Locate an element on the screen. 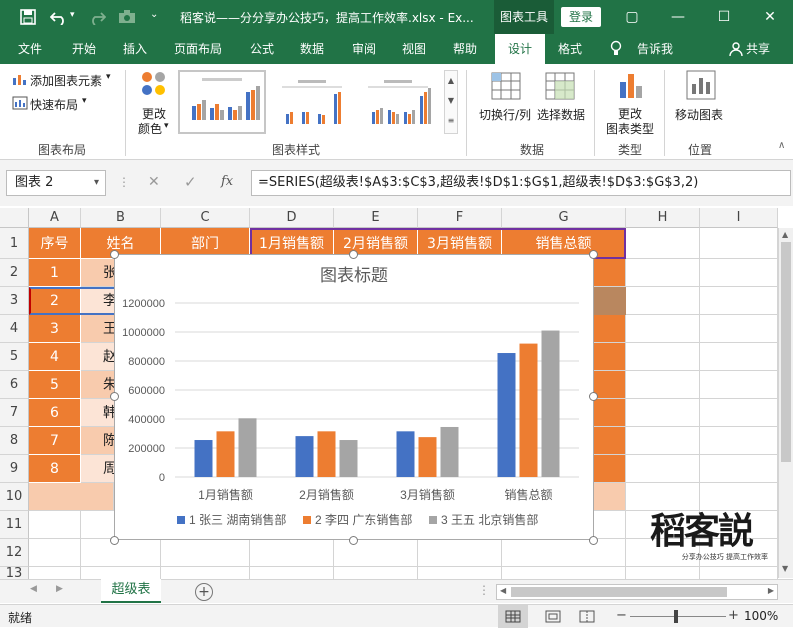 The width and height of the screenshot is (793, 631). cancel-formula-icon: ✕ is located at coordinates (154, 182).